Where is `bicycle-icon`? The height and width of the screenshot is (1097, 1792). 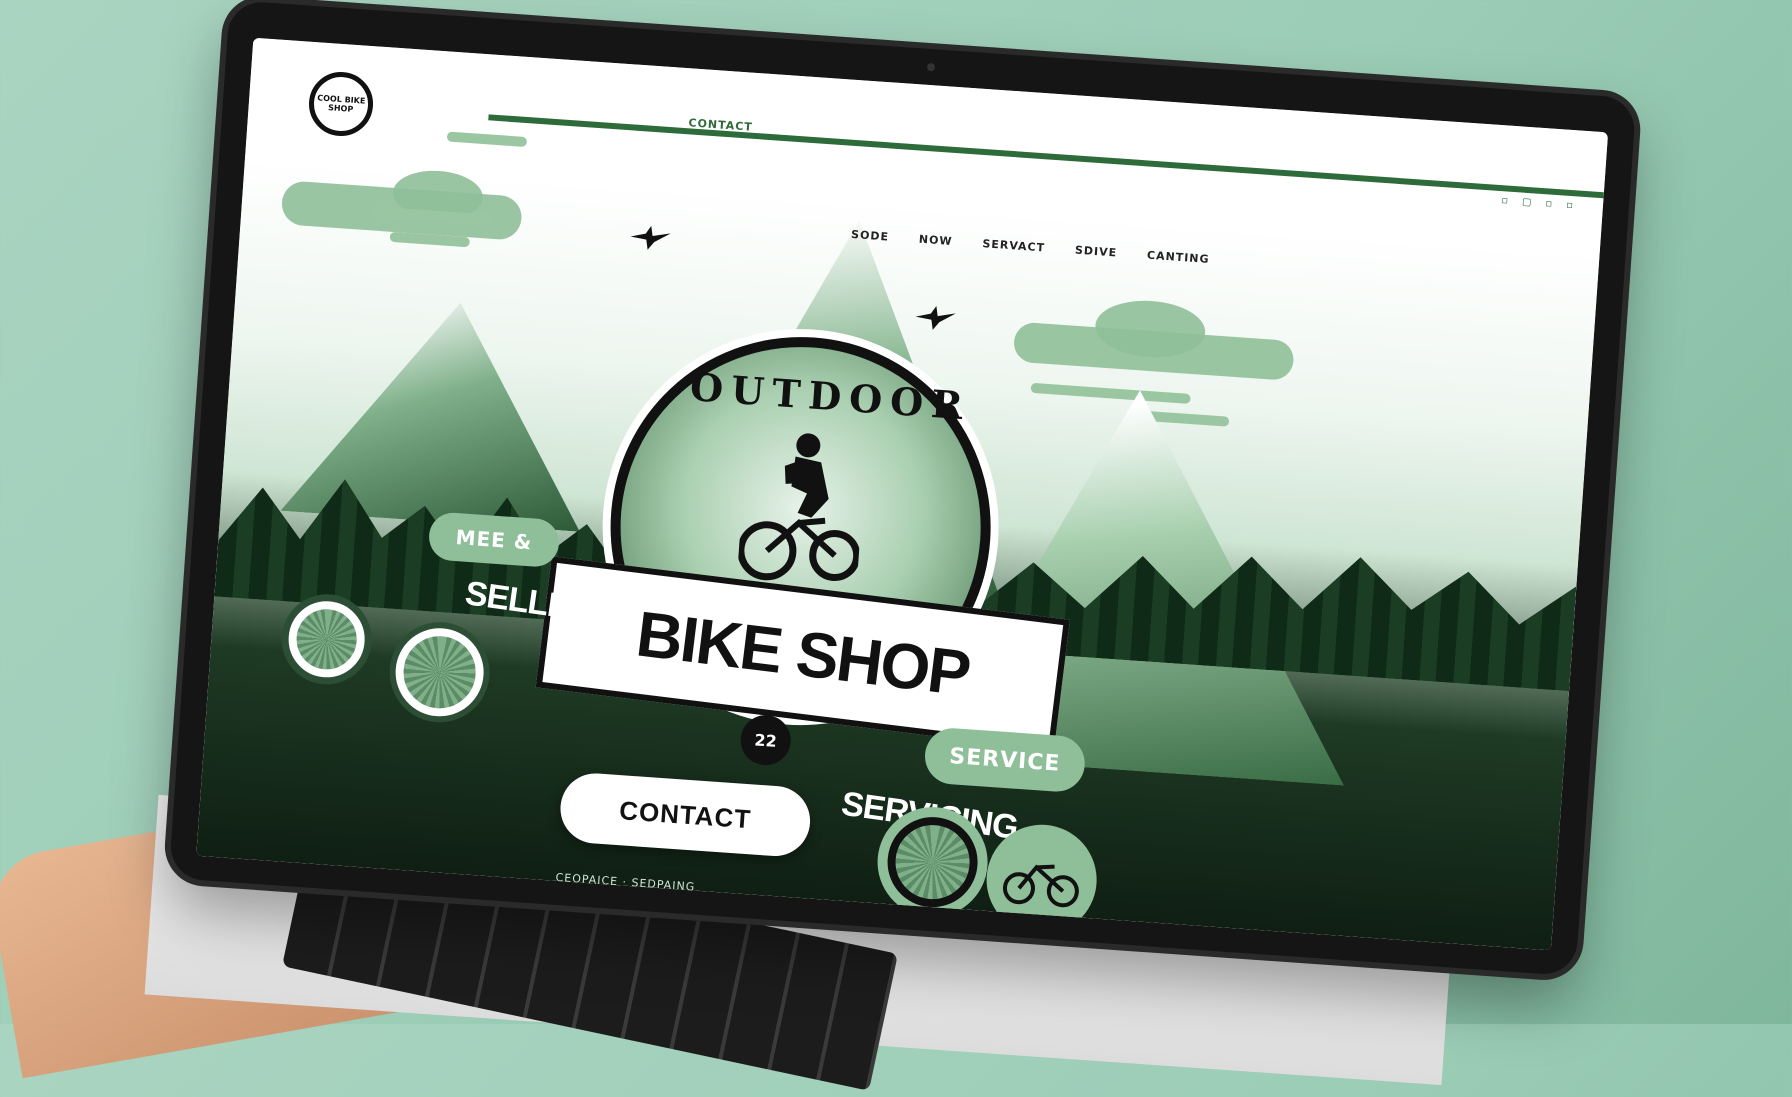 bicycle-icon is located at coordinates (1040, 886).